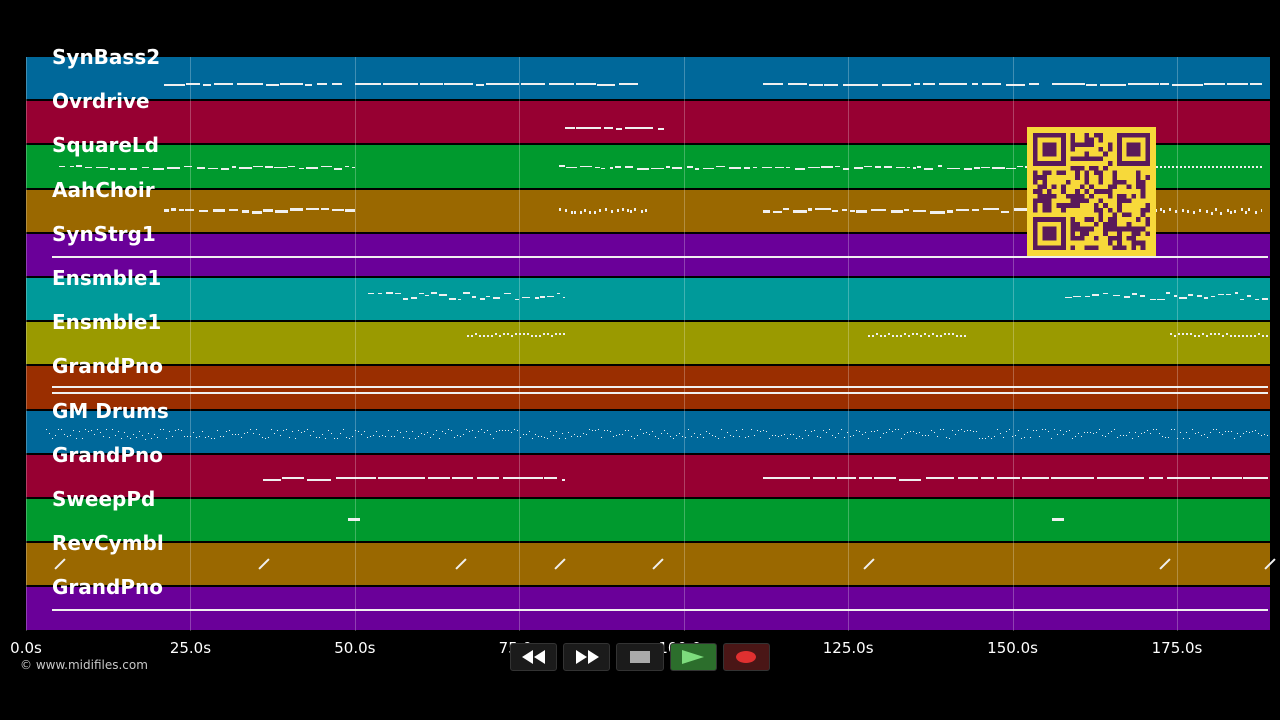 Image resolution: width=1280 pixels, height=720 pixels. I want to click on track-13: GrandPno, so click(648, 603).